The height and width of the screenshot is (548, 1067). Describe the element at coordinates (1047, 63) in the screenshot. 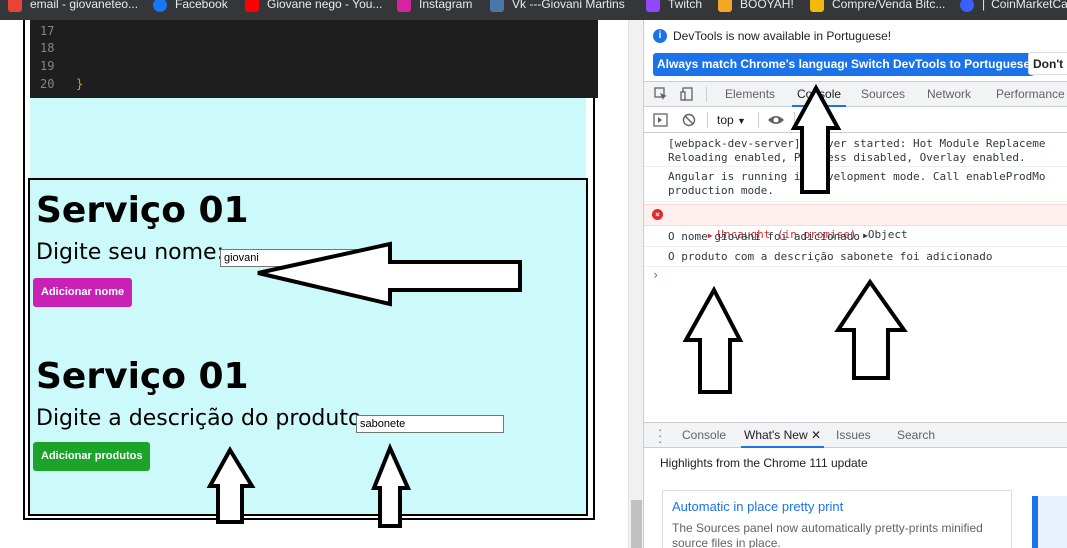

I see `dont-show-button: Don't s` at that location.